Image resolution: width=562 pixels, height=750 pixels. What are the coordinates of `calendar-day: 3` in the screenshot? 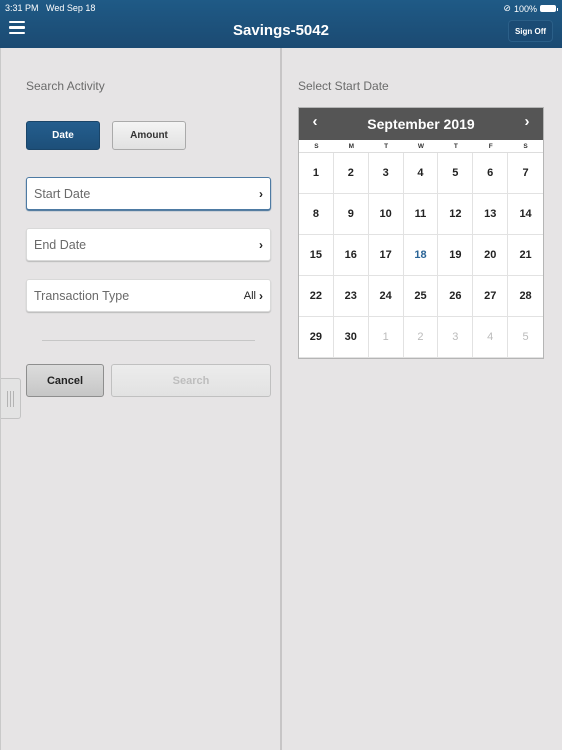 It's located at (386, 173).